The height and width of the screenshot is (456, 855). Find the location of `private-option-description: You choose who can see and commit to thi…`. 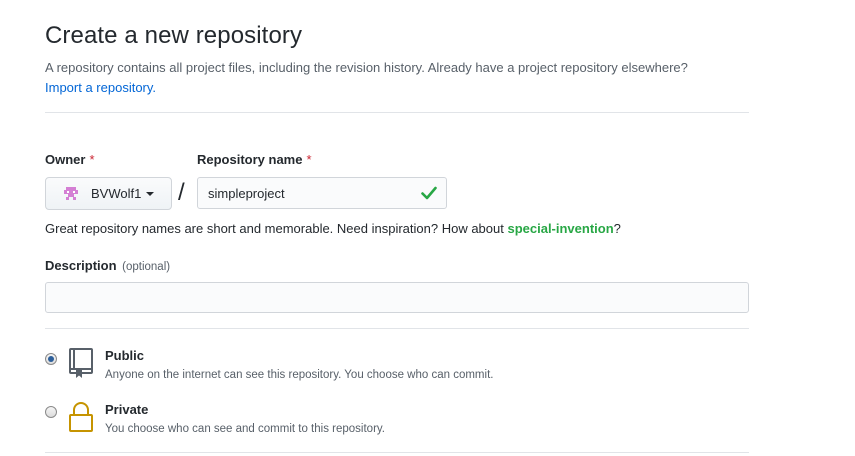

private-option-description: You choose who can see and commit to thi… is located at coordinates (245, 429).